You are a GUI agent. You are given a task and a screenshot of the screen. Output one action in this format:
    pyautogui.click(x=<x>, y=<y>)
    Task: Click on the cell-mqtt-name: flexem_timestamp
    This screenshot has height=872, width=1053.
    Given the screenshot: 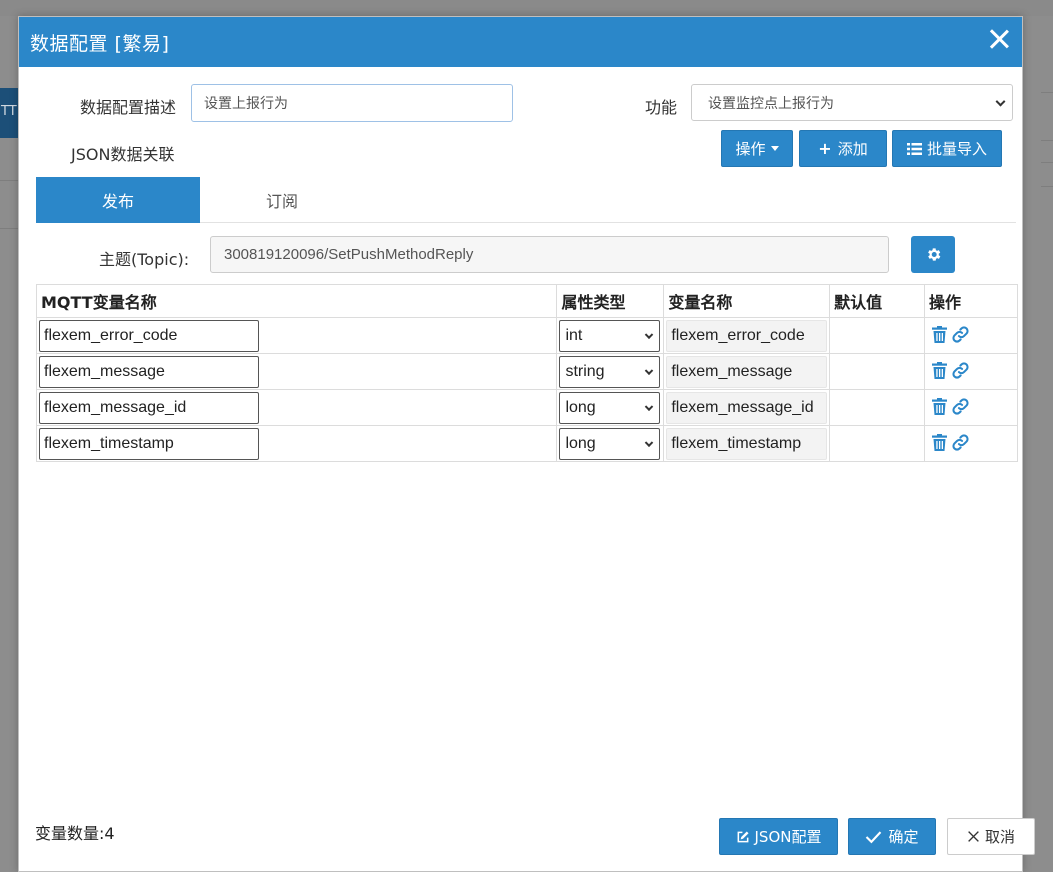 What is the action you would take?
    pyautogui.click(x=296, y=443)
    